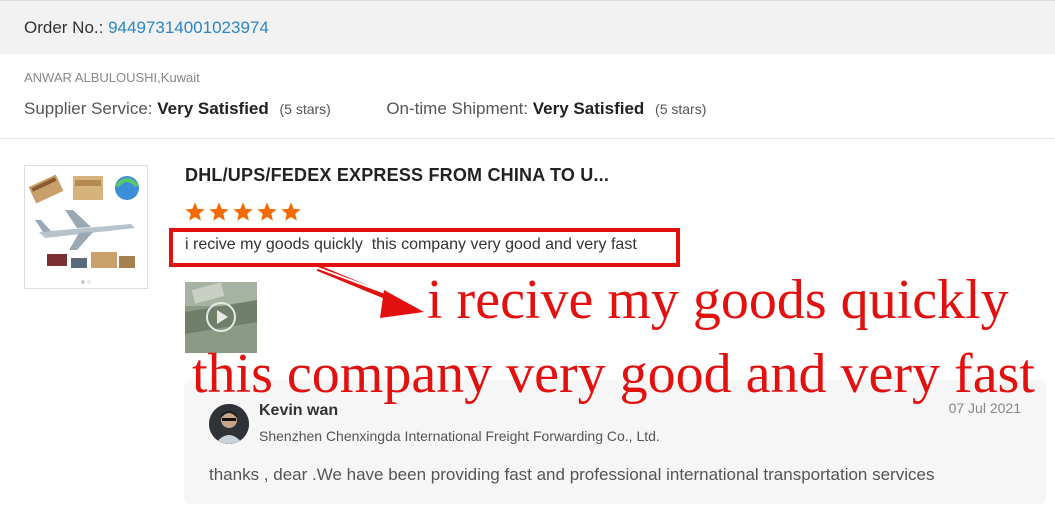 The width and height of the screenshot is (1055, 531). What do you see at coordinates (229, 424) in the screenshot?
I see `avatar` at bounding box center [229, 424].